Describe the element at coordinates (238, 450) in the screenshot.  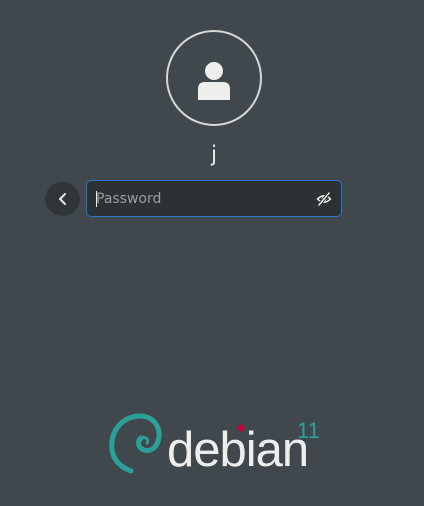
I see `debian-wordmark: debian` at that location.